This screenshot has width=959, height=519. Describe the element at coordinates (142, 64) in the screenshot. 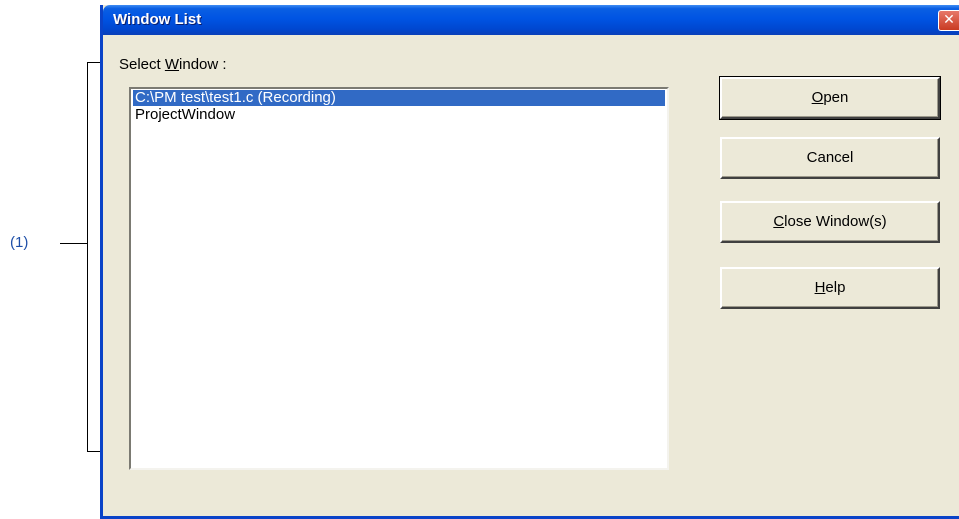

I see `select-label-before: Select` at that location.